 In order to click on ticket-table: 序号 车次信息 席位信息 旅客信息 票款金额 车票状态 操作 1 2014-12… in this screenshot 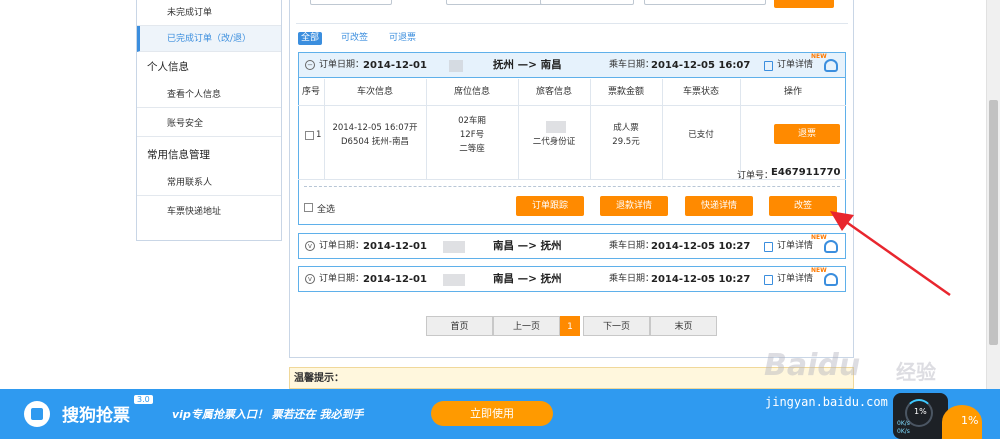, I will do `click(572, 129)`.